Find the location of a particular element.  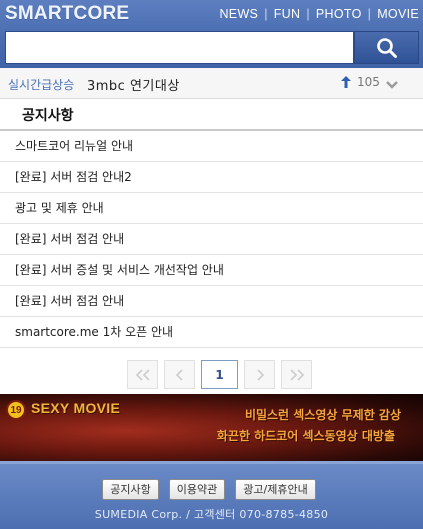

pagination: 1 is located at coordinates (222, 374).